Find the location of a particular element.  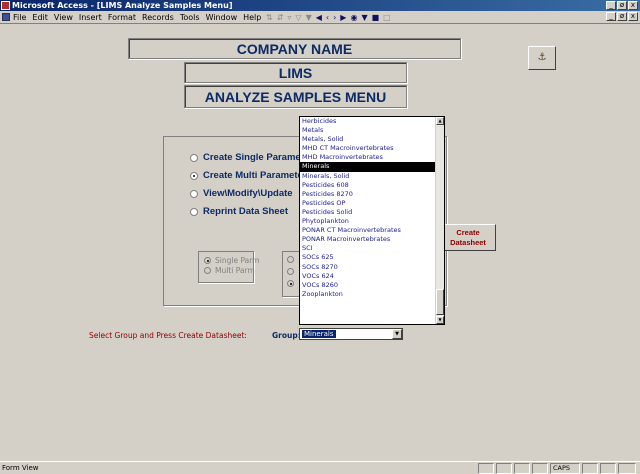

option-single-parm: Single Parm is located at coordinates (231, 260).